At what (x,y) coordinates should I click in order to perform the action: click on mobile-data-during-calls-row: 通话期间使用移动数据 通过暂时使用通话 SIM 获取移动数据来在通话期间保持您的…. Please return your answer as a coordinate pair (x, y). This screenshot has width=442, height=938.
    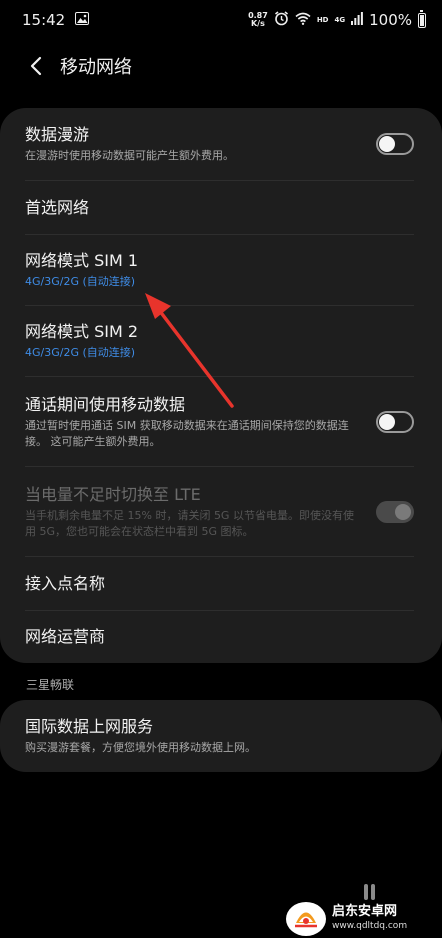
    Looking at the image, I should click on (219, 422).